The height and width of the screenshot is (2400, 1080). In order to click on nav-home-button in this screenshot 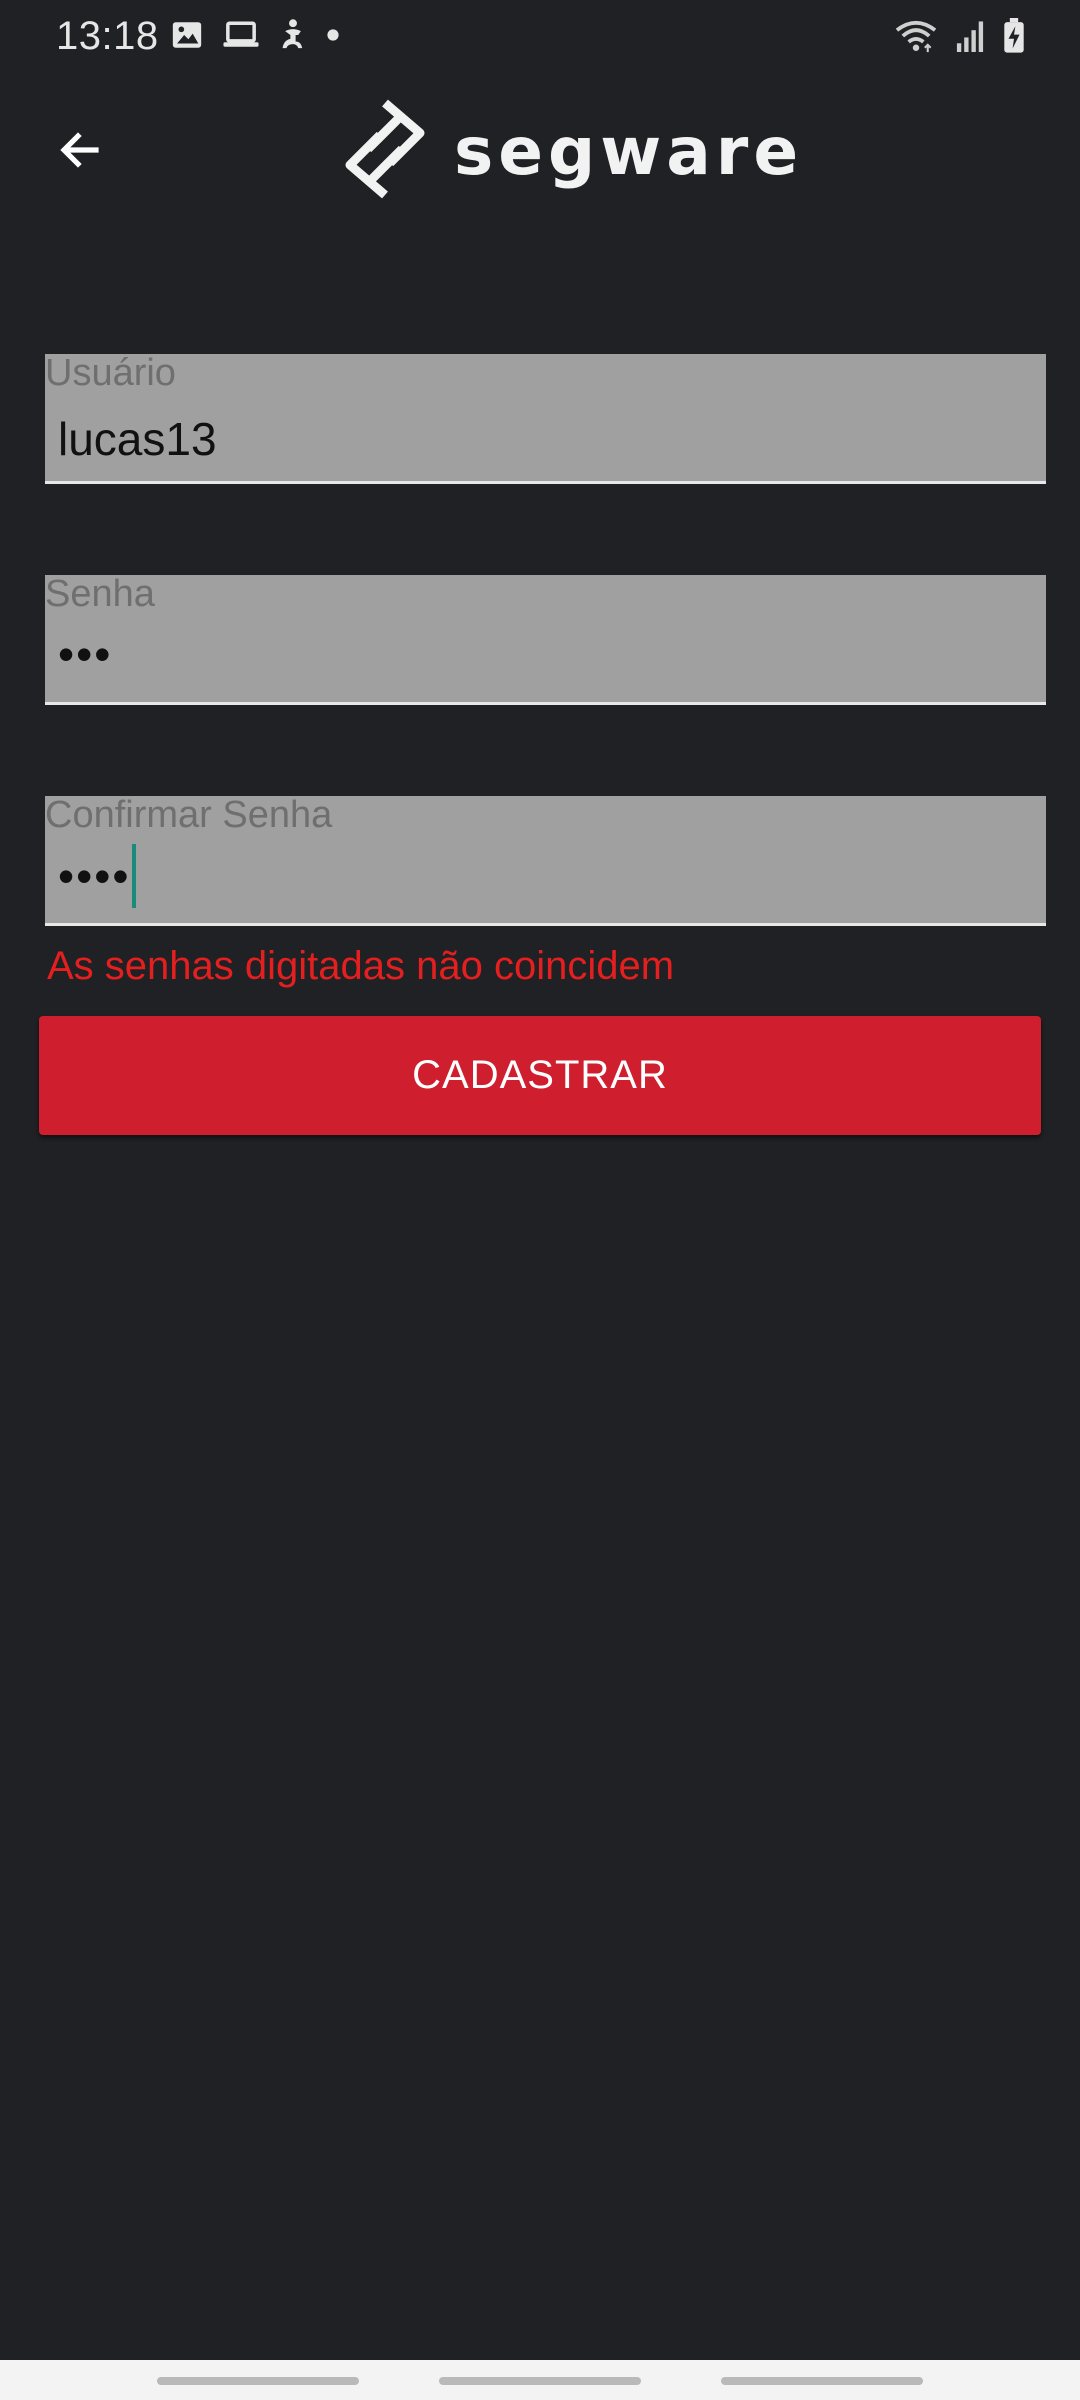, I will do `click(540, 2381)`.